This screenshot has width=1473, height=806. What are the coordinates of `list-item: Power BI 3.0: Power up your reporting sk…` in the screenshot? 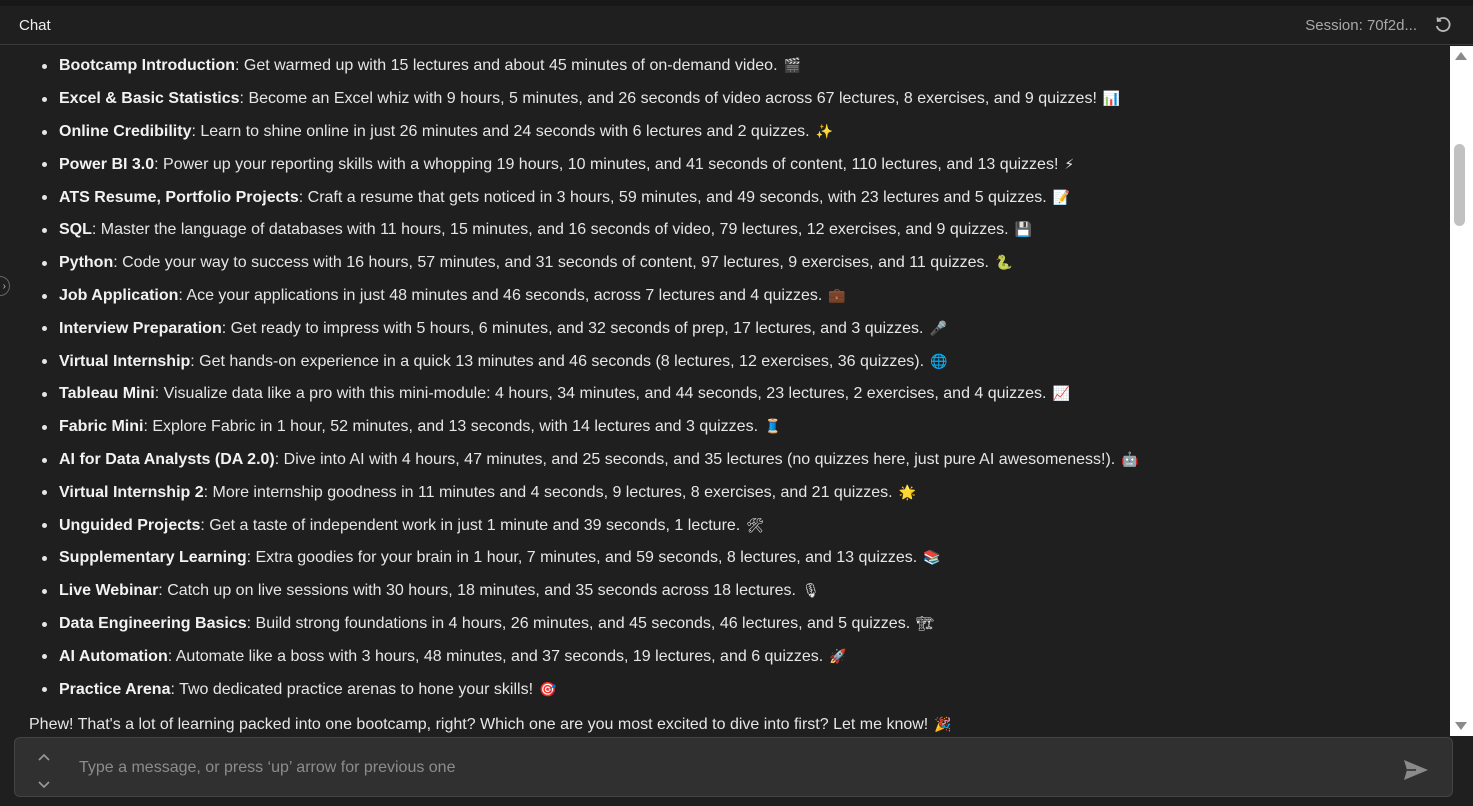 It's located at (746, 164).